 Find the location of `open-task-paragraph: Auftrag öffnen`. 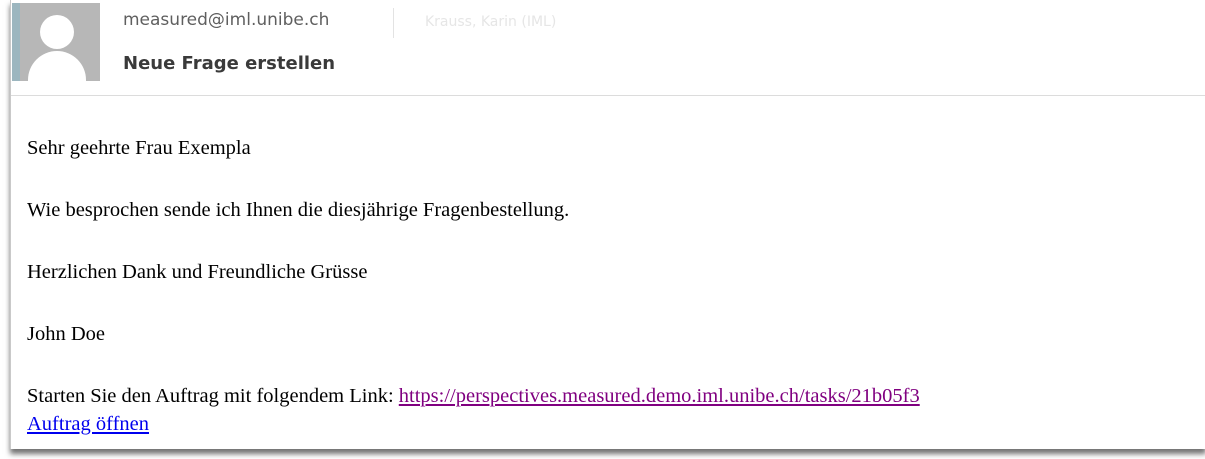

open-task-paragraph: Auftrag öffnen is located at coordinates (88, 424).